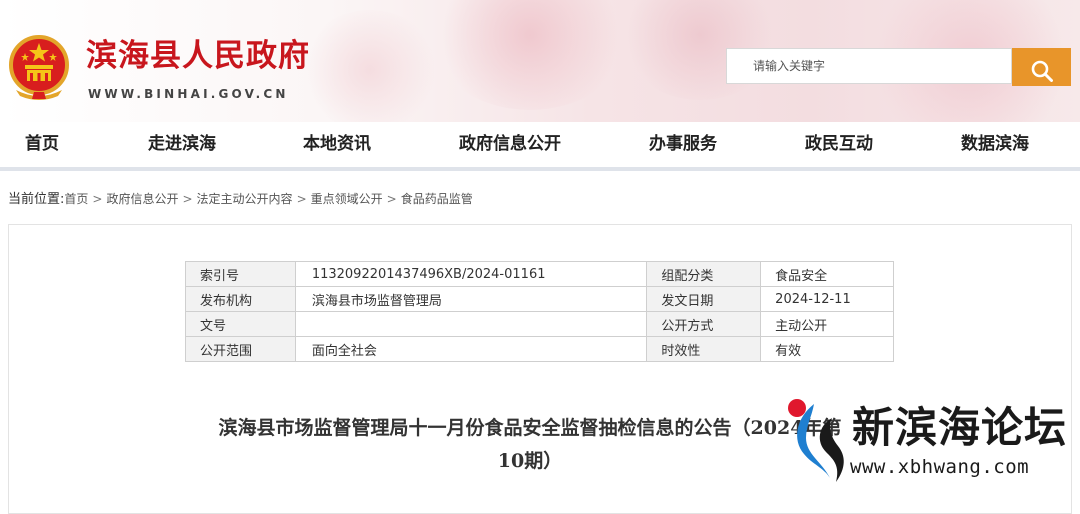  What do you see at coordinates (347, 199) in the screenshot?
I see `breadcrumb-key-areas: 重点领域公开` at bounding box center [347, 199].